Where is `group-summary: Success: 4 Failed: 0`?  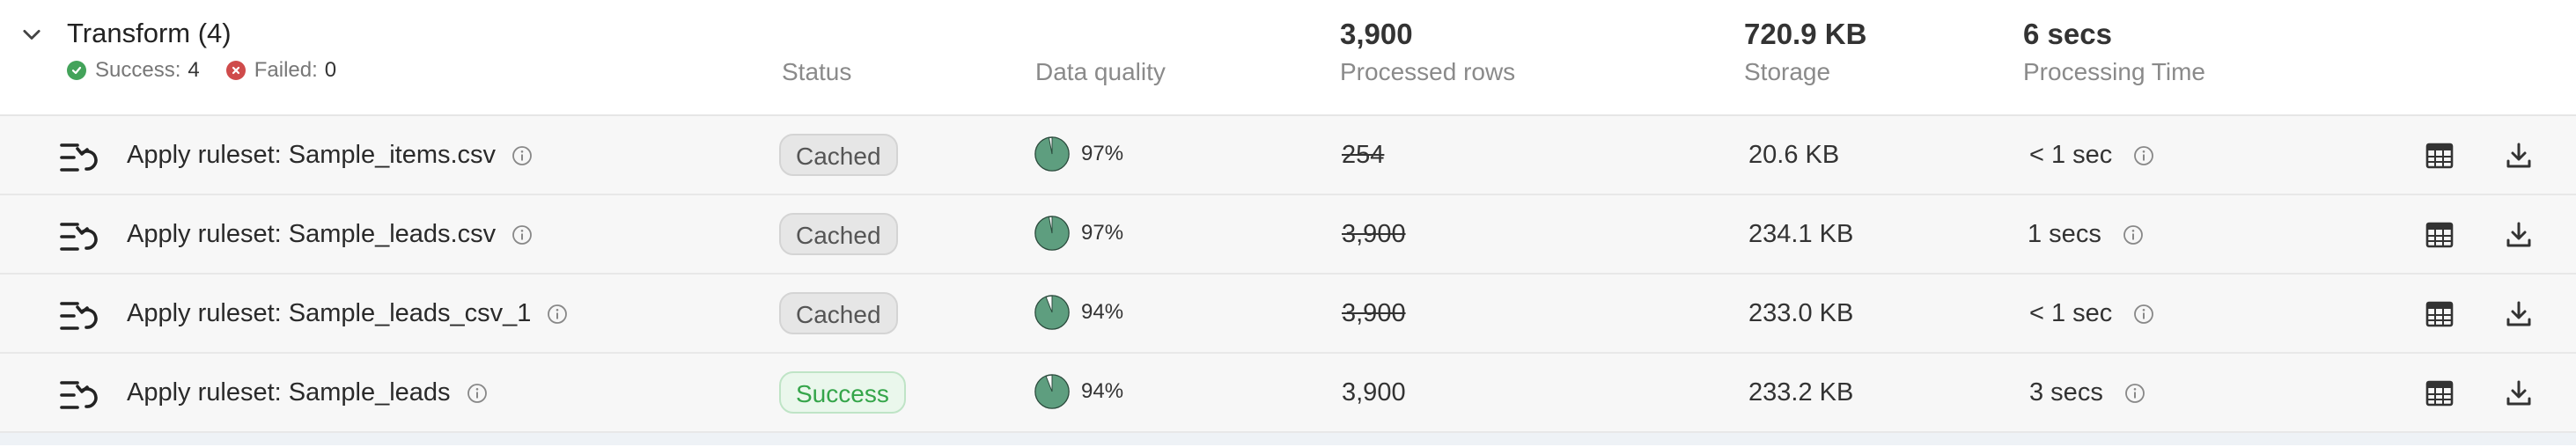 group-summary: Success: 4 Failed: 0 is located at coordinates (201, 70).